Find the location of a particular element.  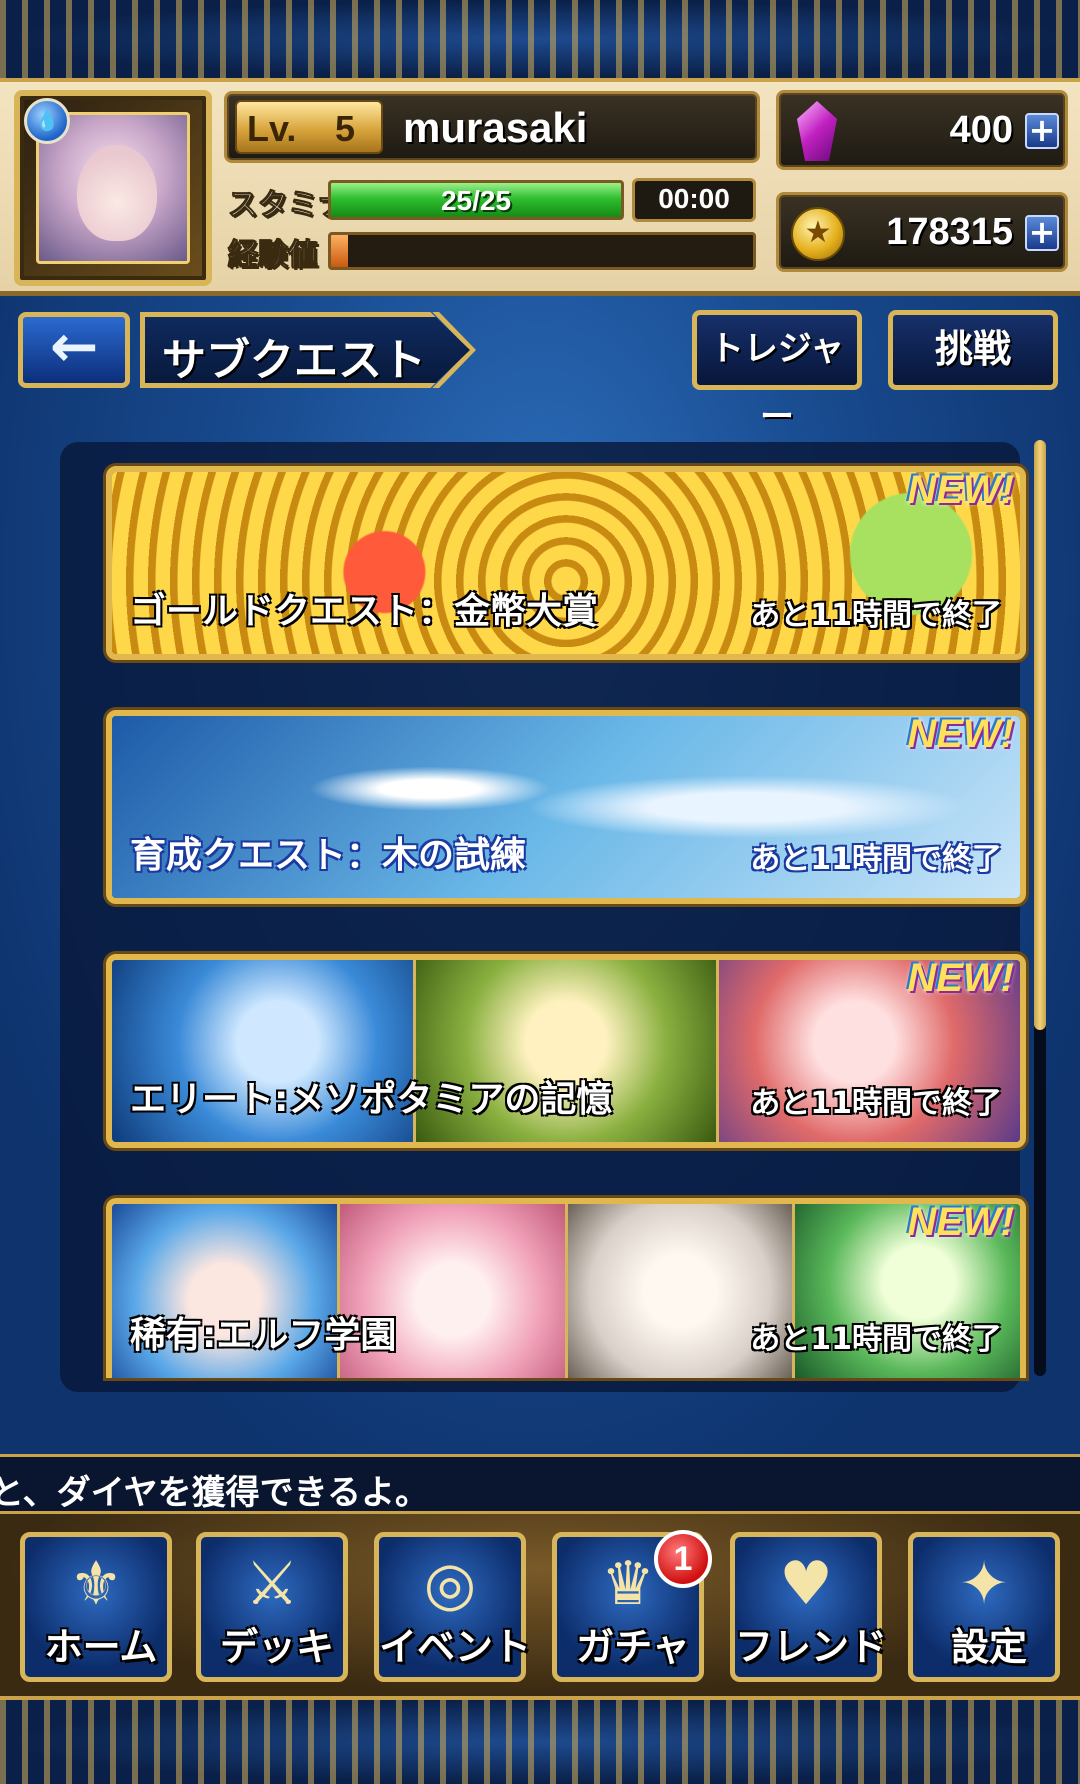

bottom-ornate-border is located at coordinates (540, 1740).